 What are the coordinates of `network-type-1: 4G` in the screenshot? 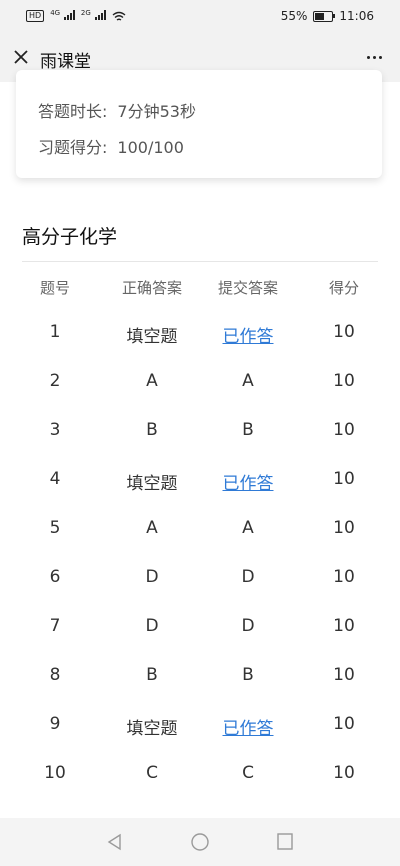 It's located at (55, 13).